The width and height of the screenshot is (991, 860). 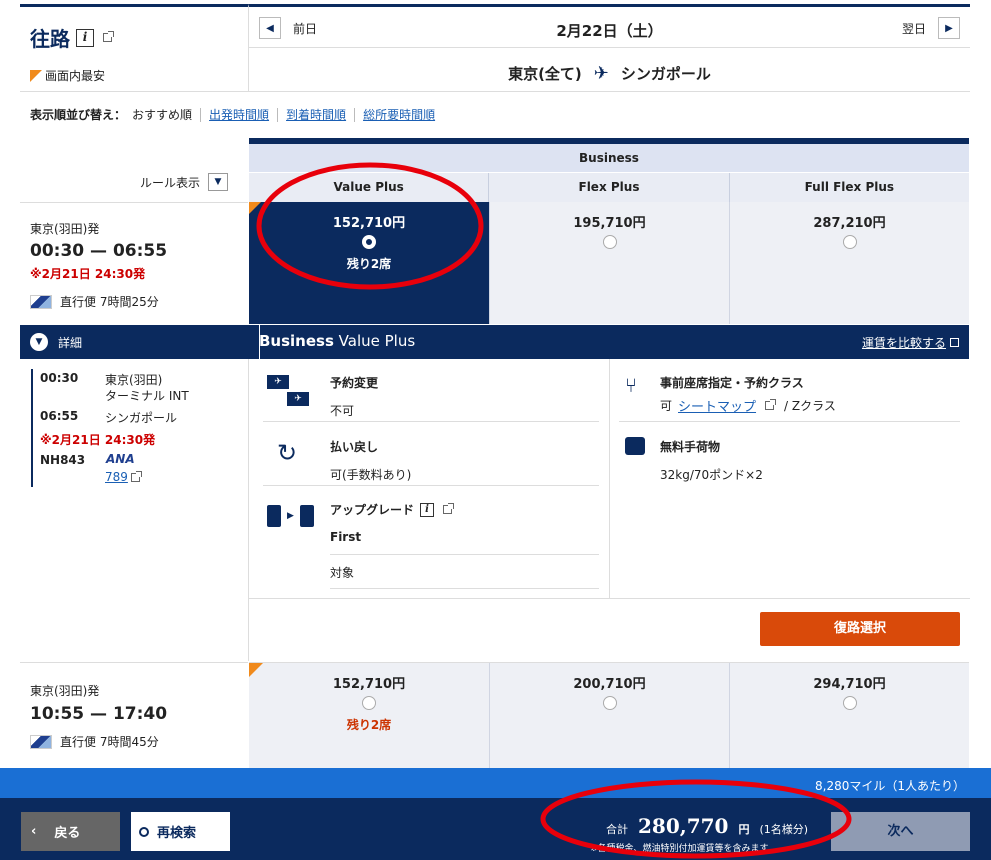 What do you see at coordinates (666, 406) in the screenshot?
I see `seat-value: 可` at bounding box center [666, 406].